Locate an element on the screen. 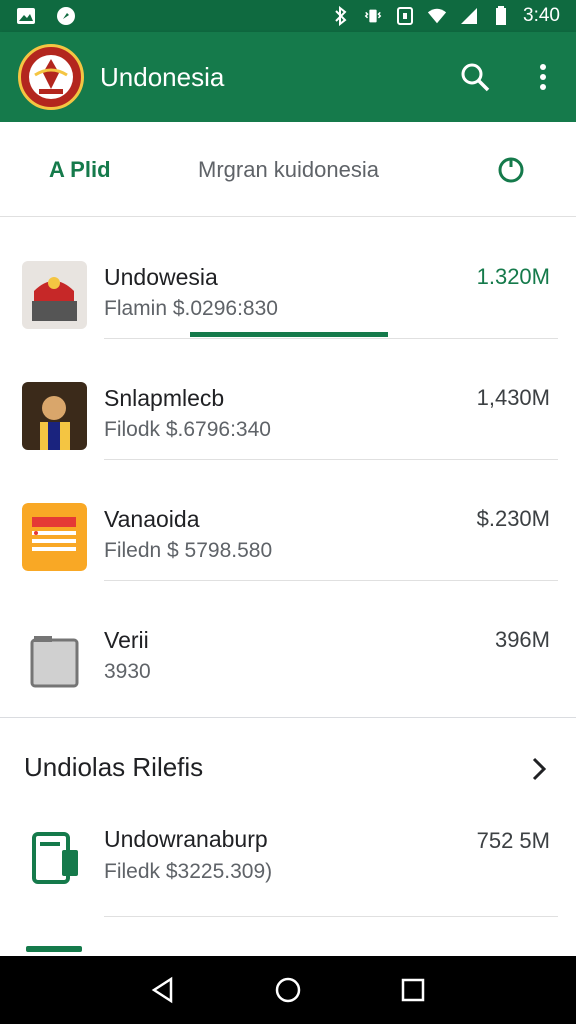 The width and height of the screenshot is (576, 1024). app-bar: Undonesia is located at coordinates (288, 77).